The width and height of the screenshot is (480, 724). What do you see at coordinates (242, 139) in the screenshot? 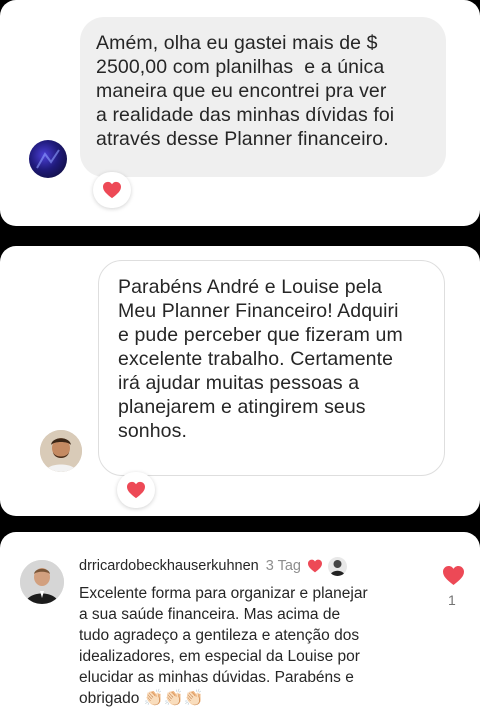
I see `message-line: através desse Planner financeiro.` at bounding box center [242, 139].